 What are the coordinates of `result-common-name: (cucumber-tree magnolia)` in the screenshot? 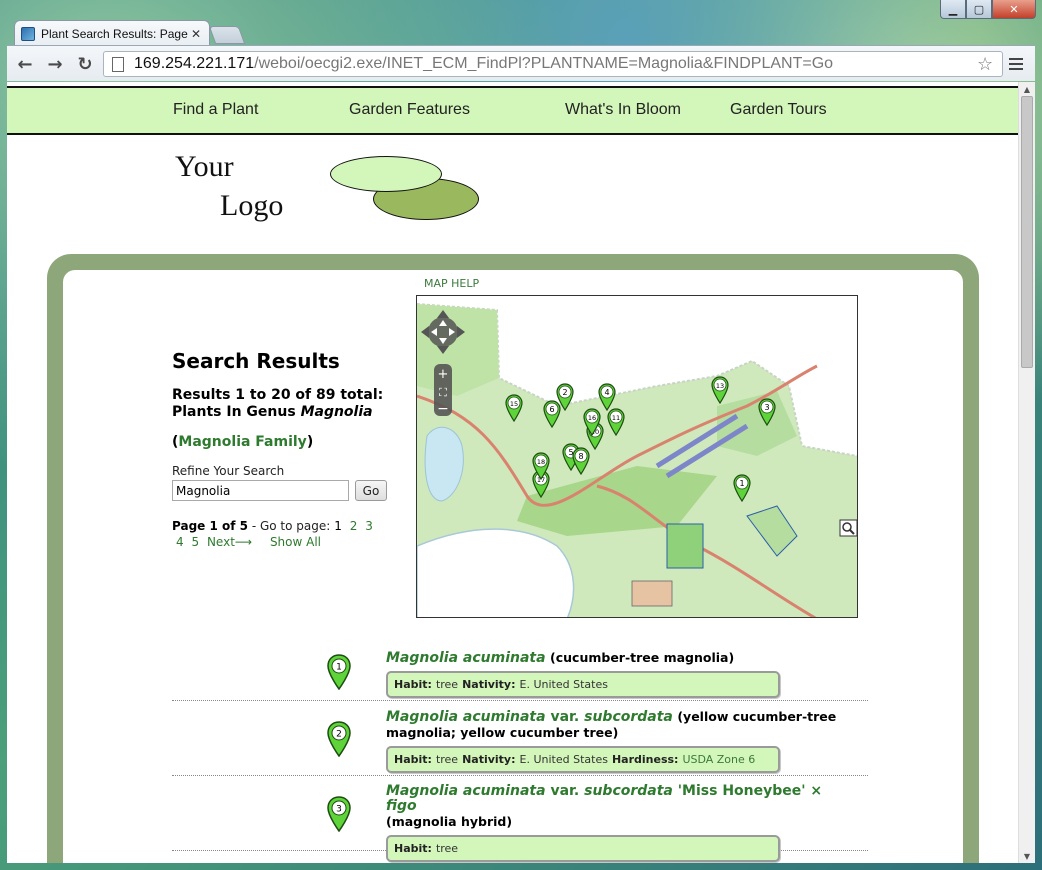 It's located at (642, 657).